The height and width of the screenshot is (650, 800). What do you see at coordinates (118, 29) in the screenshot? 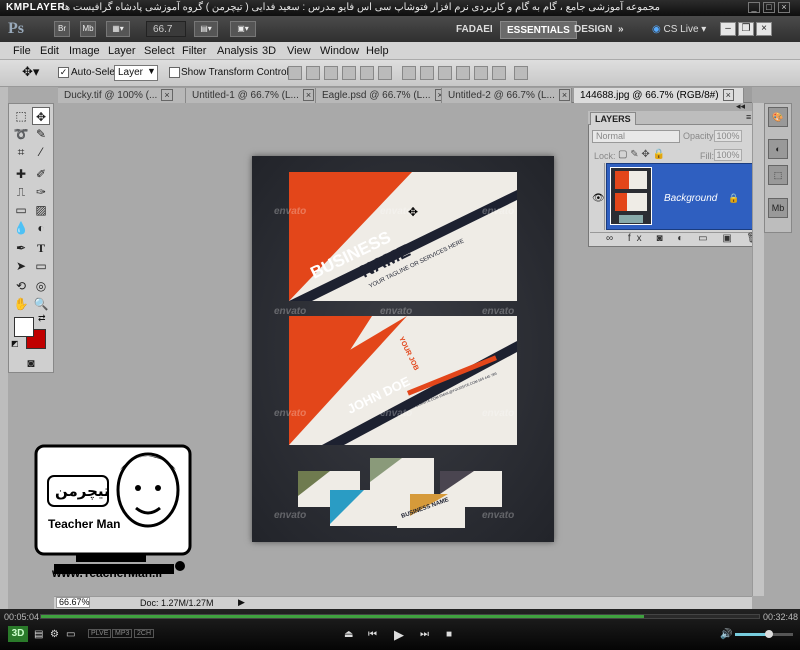
I see `view-extras-button: ▦▾` at bounding box center [118, 29].